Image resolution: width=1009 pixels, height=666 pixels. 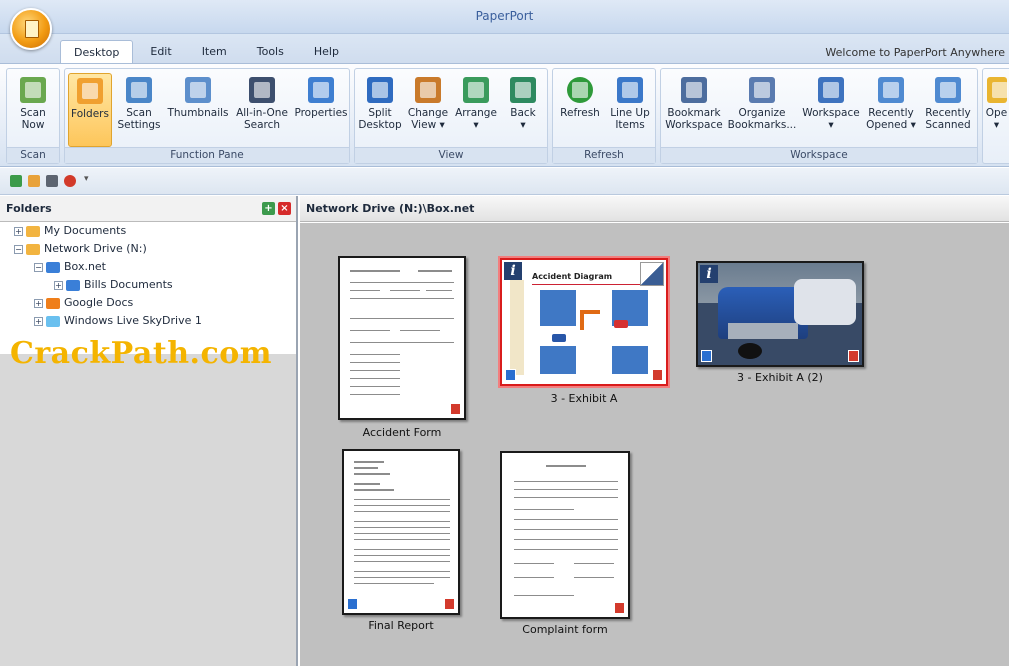 What do you see at coordinates (97, 52) in the screenshot?
I see `tab-desktop: Desktop` at bounding box center [97, 52].